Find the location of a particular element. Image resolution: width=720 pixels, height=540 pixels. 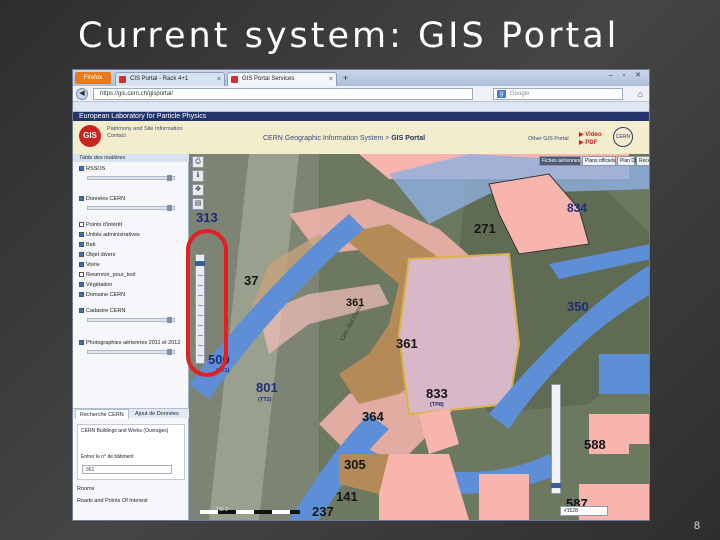

search-title: CERN Buildings and Works (Ouvrages) is located at coordinates (125, 431).